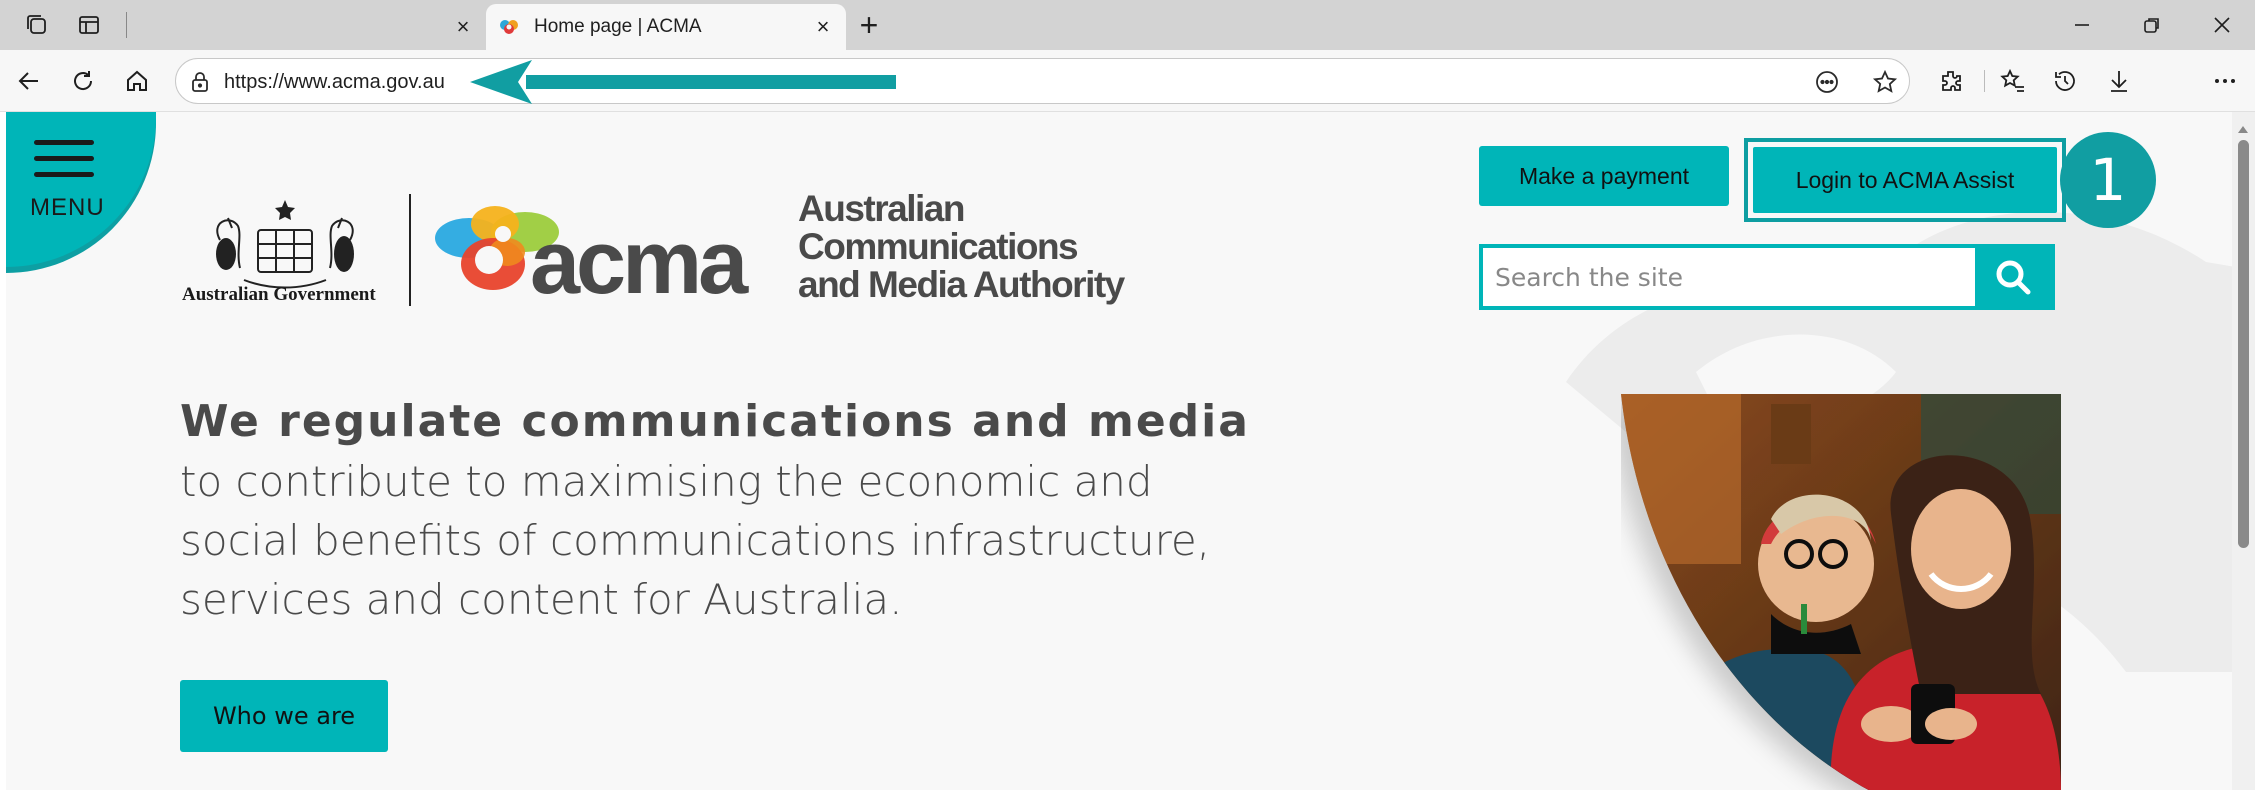  What do you see at coordinates (2243, 129) in the screenshot?
I see `scroll-up-arrow-icon` at bounding box center [2243, 129].